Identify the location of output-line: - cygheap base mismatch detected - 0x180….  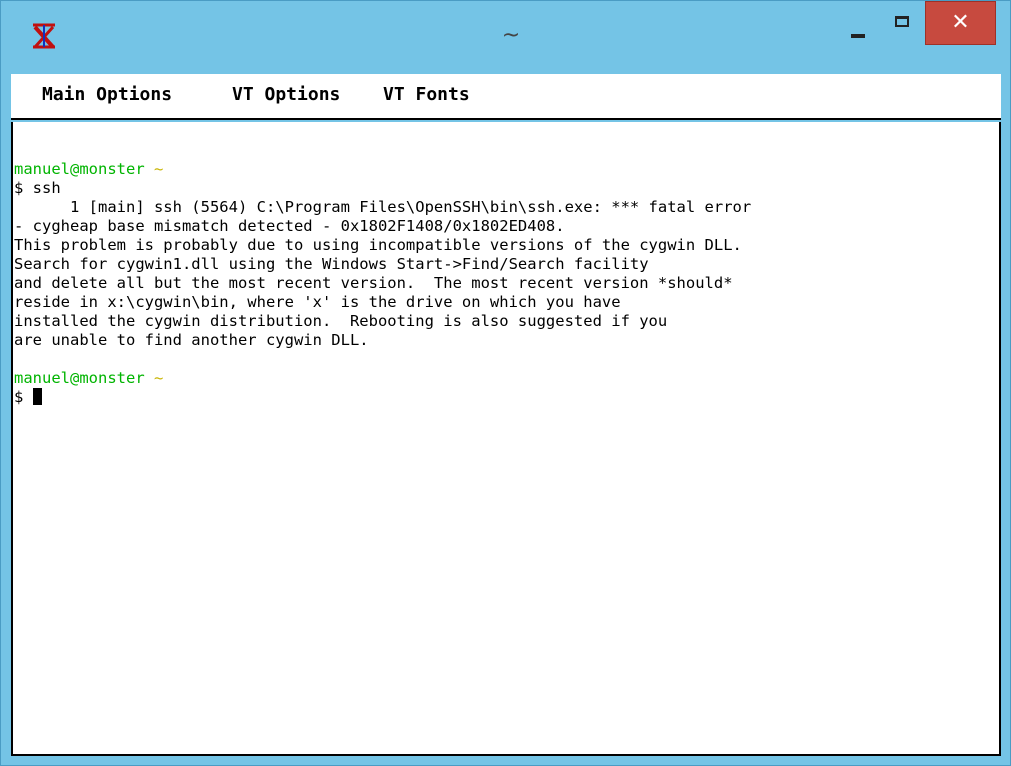
(289, 226).